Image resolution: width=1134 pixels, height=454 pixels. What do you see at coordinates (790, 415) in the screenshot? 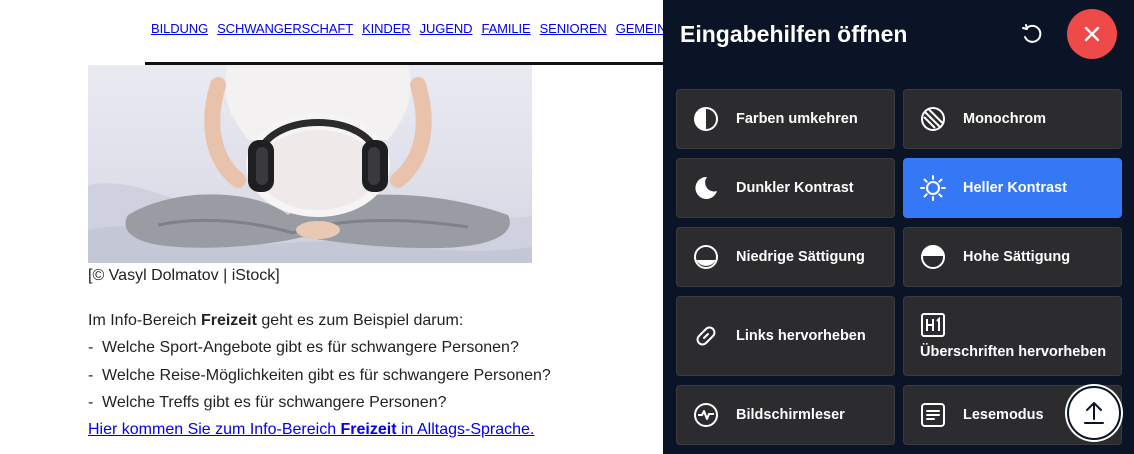
I see `tile-label: Bildschirmleser` at bounding box center [790, 415].